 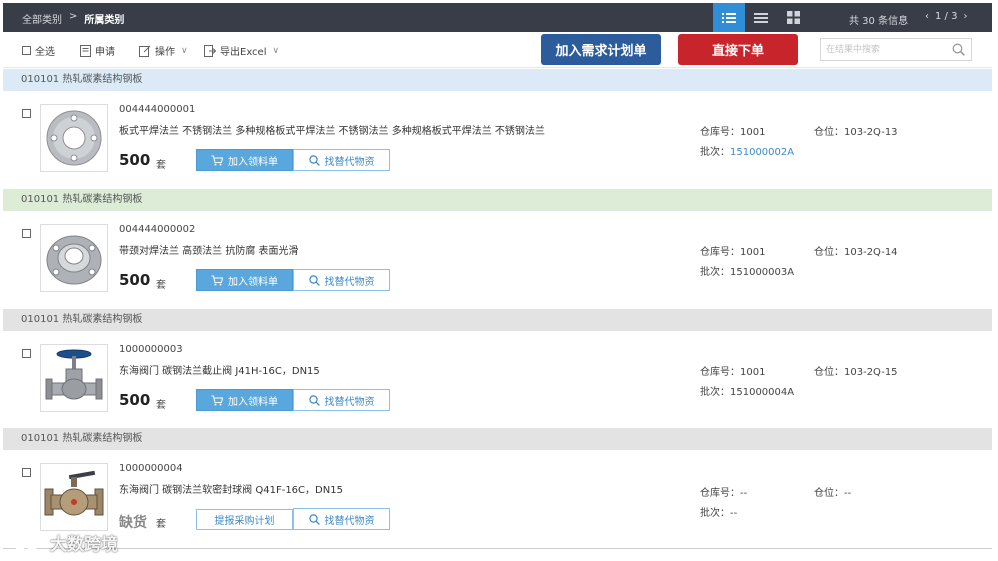 What do you see at coordinates (219, 371) in the screenshot?
I see `item-description: 东海阀门 碳钢法兰截止阀 J41H-16C，DN15` at bounding box center [219, 371].